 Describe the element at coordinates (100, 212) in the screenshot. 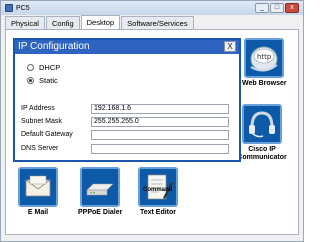

I see `pppoe-dialer-label: PPPoE Dialer` at that location.